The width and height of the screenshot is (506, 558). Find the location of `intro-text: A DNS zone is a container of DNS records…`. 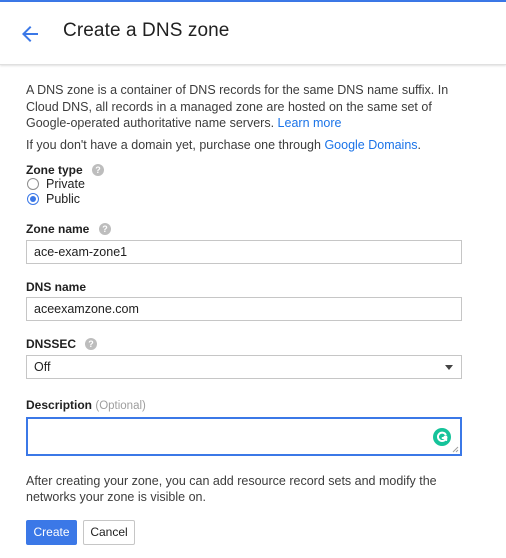

intro-text: A DNS zone is a container of DNS records… is located at coordinates (246, 107).